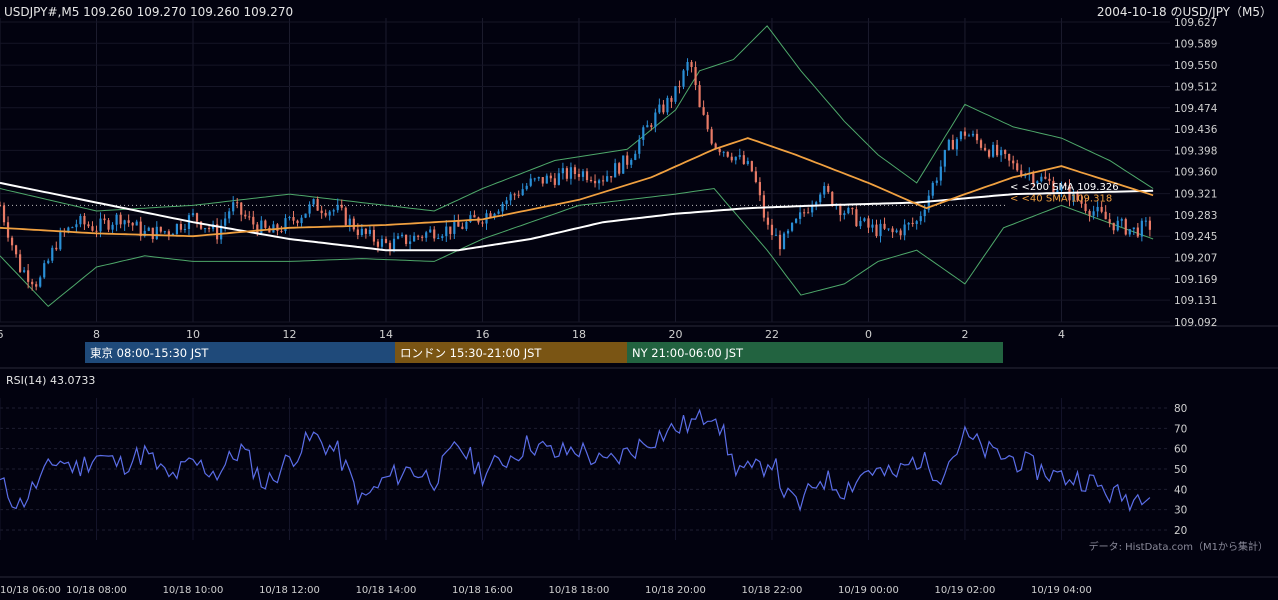 The height and width of the screenshot is (600, 1278). What do you see at coordinates (1195, 151) in the screenshot?
I see `price-tick-label: 109.398` at bounding box center [1195, 151].